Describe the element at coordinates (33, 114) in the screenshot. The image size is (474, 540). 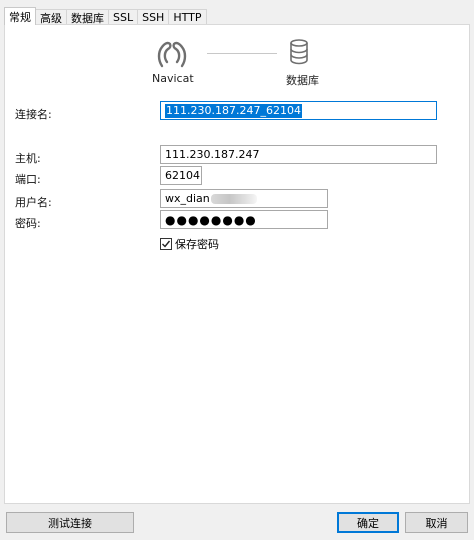
I see `connection-name-label: 连接名:` at that location.